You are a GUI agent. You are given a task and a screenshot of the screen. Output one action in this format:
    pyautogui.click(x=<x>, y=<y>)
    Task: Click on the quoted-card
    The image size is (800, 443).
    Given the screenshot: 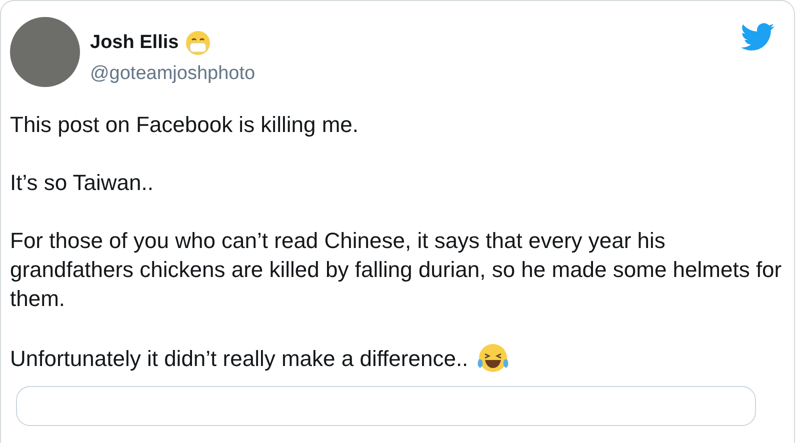 What is the action you would take?
    pyautogui.click(x=386, y=406)
    